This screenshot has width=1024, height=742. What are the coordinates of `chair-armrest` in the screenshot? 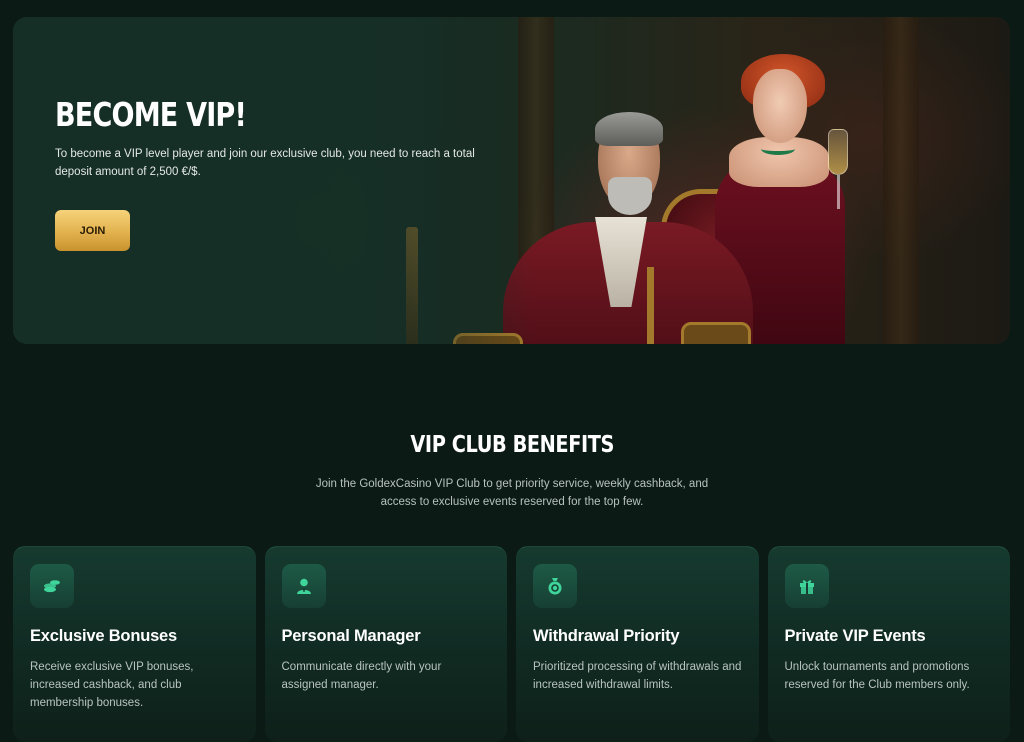 It's located at (716, 333).